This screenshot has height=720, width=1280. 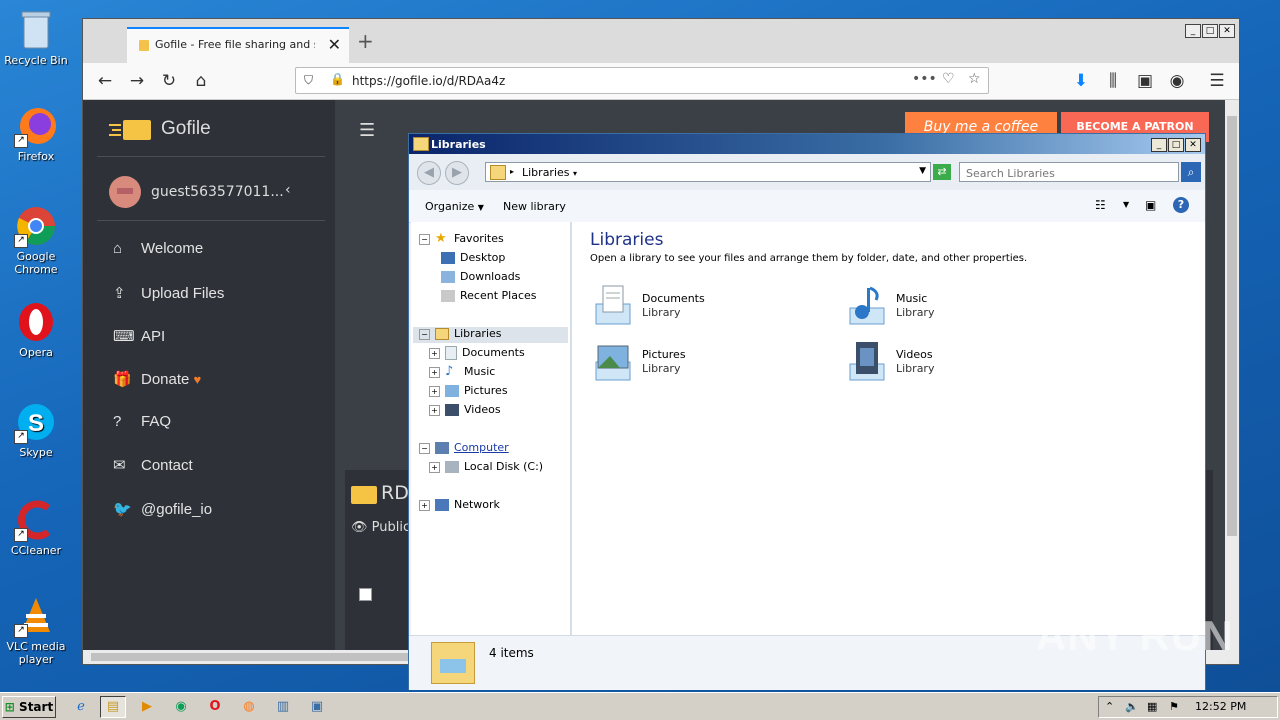 What do you see at coordinates (1232, 326) in the screenshot?
I see `scrollbar-thumb` at bounding box center [1232, 326].